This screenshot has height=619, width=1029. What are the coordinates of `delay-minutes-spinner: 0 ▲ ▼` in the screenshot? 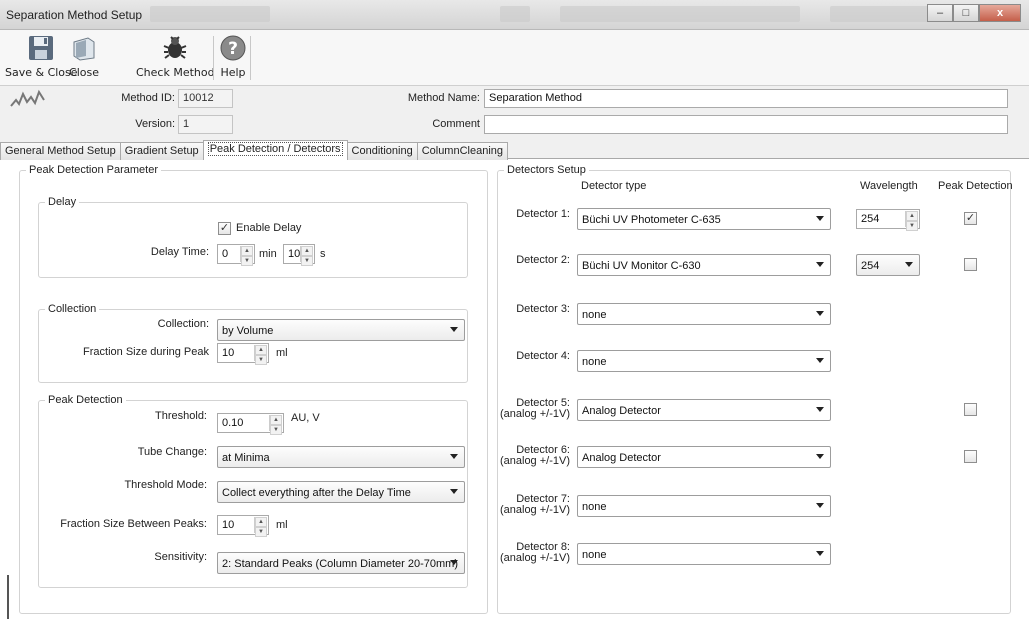 It's located at (236, 255).